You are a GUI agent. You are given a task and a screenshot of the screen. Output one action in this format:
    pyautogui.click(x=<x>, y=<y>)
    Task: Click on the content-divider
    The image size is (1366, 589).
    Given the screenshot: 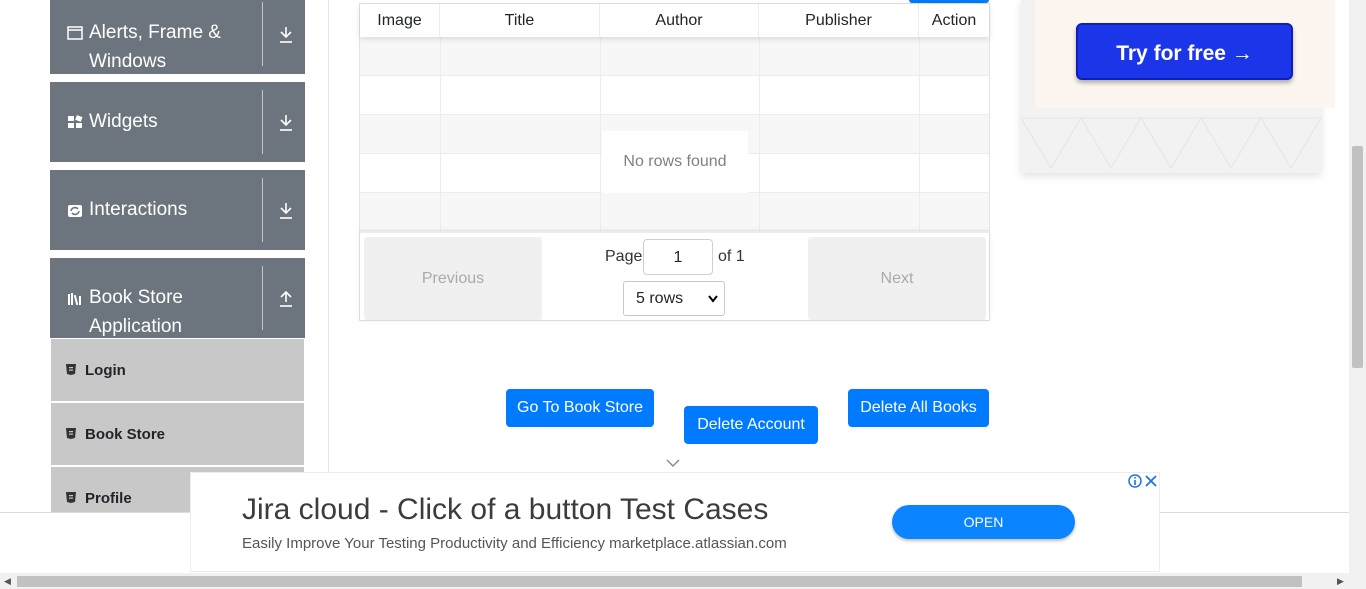 What is the action you would take?
    pyautogui.click(x=328, y=256)
    